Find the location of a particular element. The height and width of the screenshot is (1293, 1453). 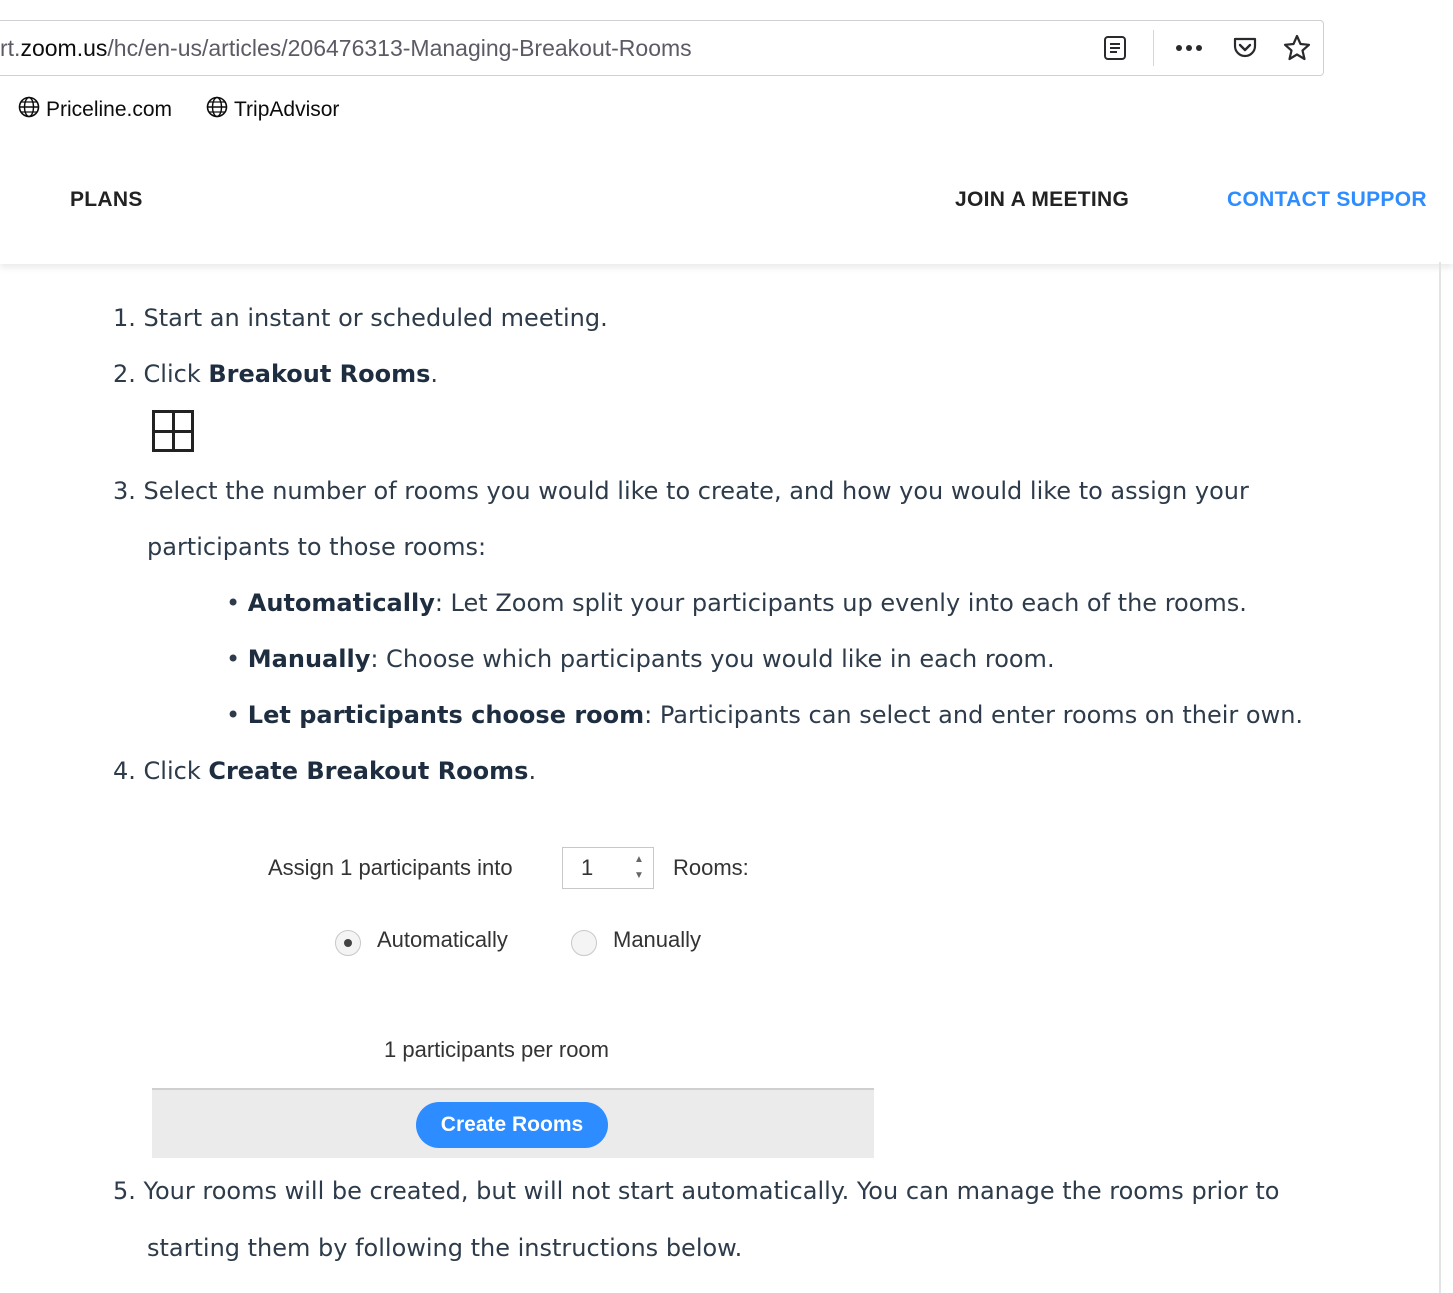

nav-contact-support: CONTACT SUPPOR is located at coordinates (1327, 200).